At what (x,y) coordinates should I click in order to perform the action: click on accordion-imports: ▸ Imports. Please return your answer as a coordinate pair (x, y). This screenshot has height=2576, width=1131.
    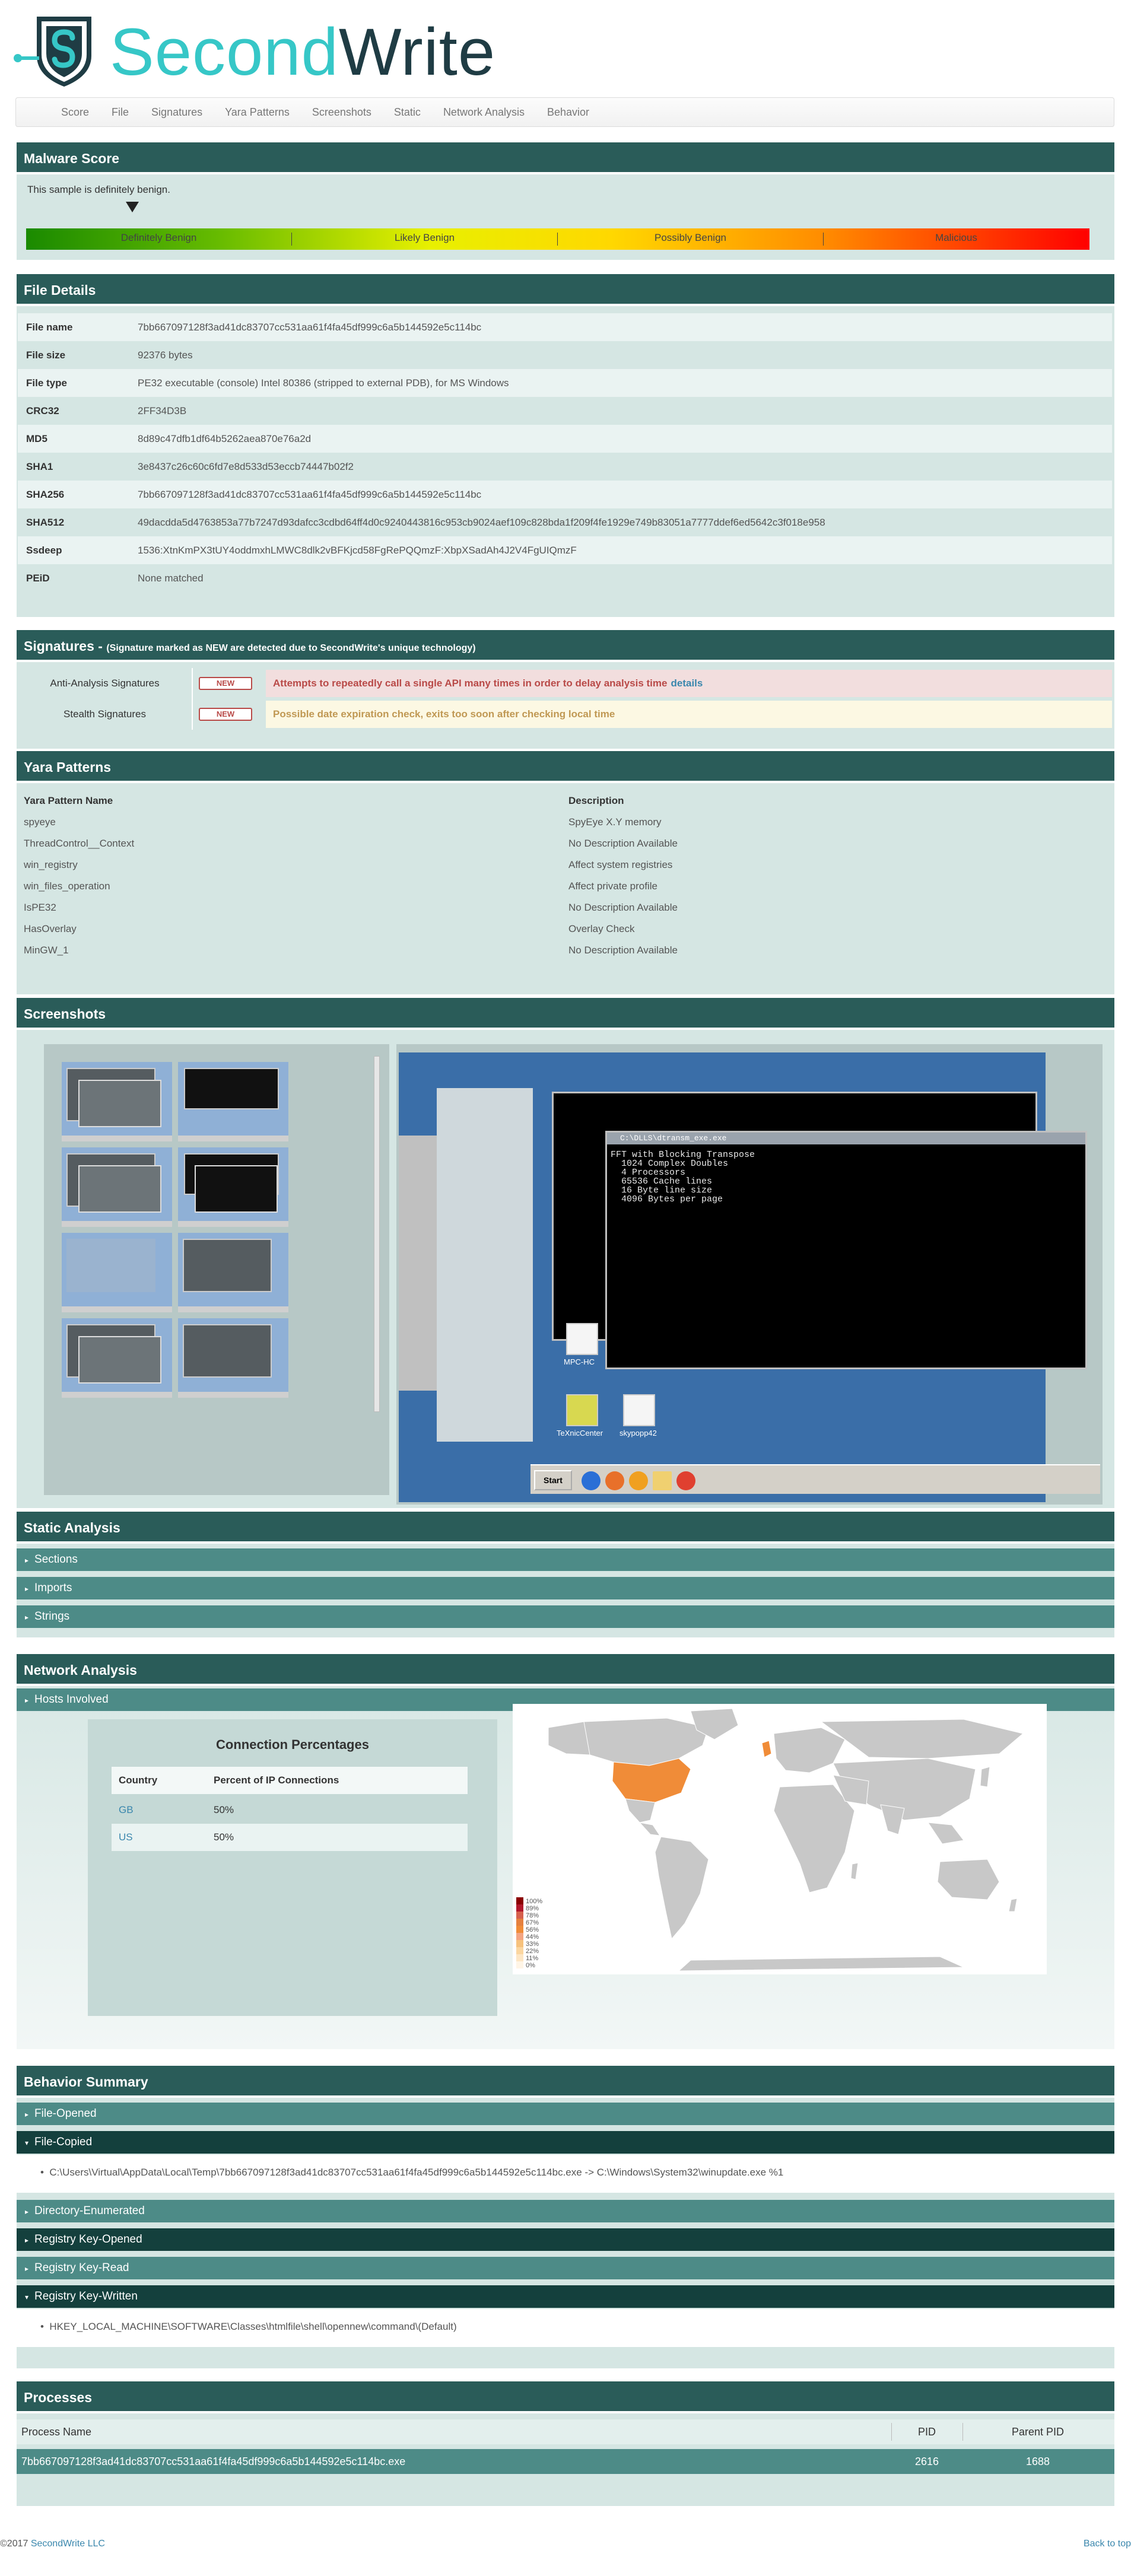
    Looking at the image, I should click on (565, 1588).